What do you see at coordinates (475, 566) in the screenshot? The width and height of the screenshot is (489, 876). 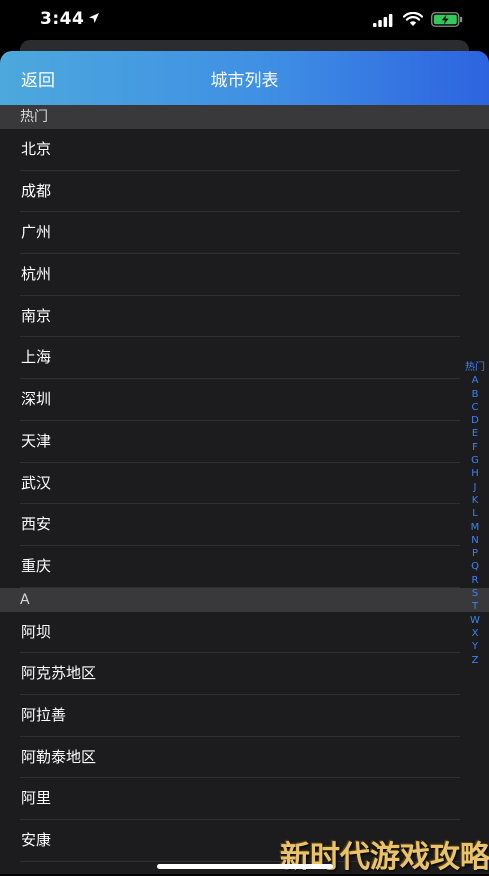 I see `index-item: Q` at bounding box center [475, 566].